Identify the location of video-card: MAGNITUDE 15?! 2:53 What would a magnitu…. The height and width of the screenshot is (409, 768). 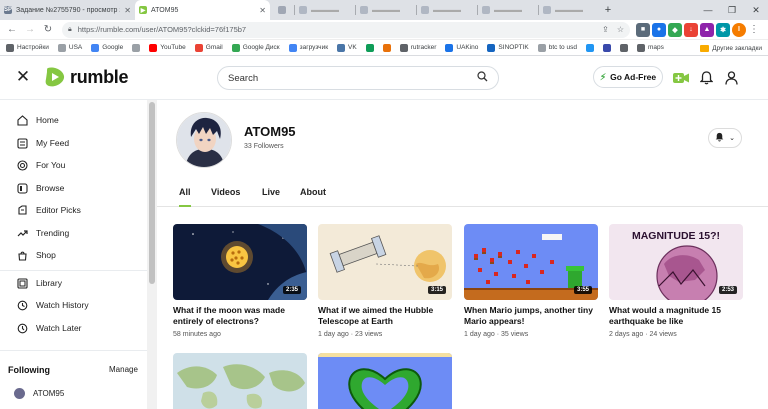
(676, 281).